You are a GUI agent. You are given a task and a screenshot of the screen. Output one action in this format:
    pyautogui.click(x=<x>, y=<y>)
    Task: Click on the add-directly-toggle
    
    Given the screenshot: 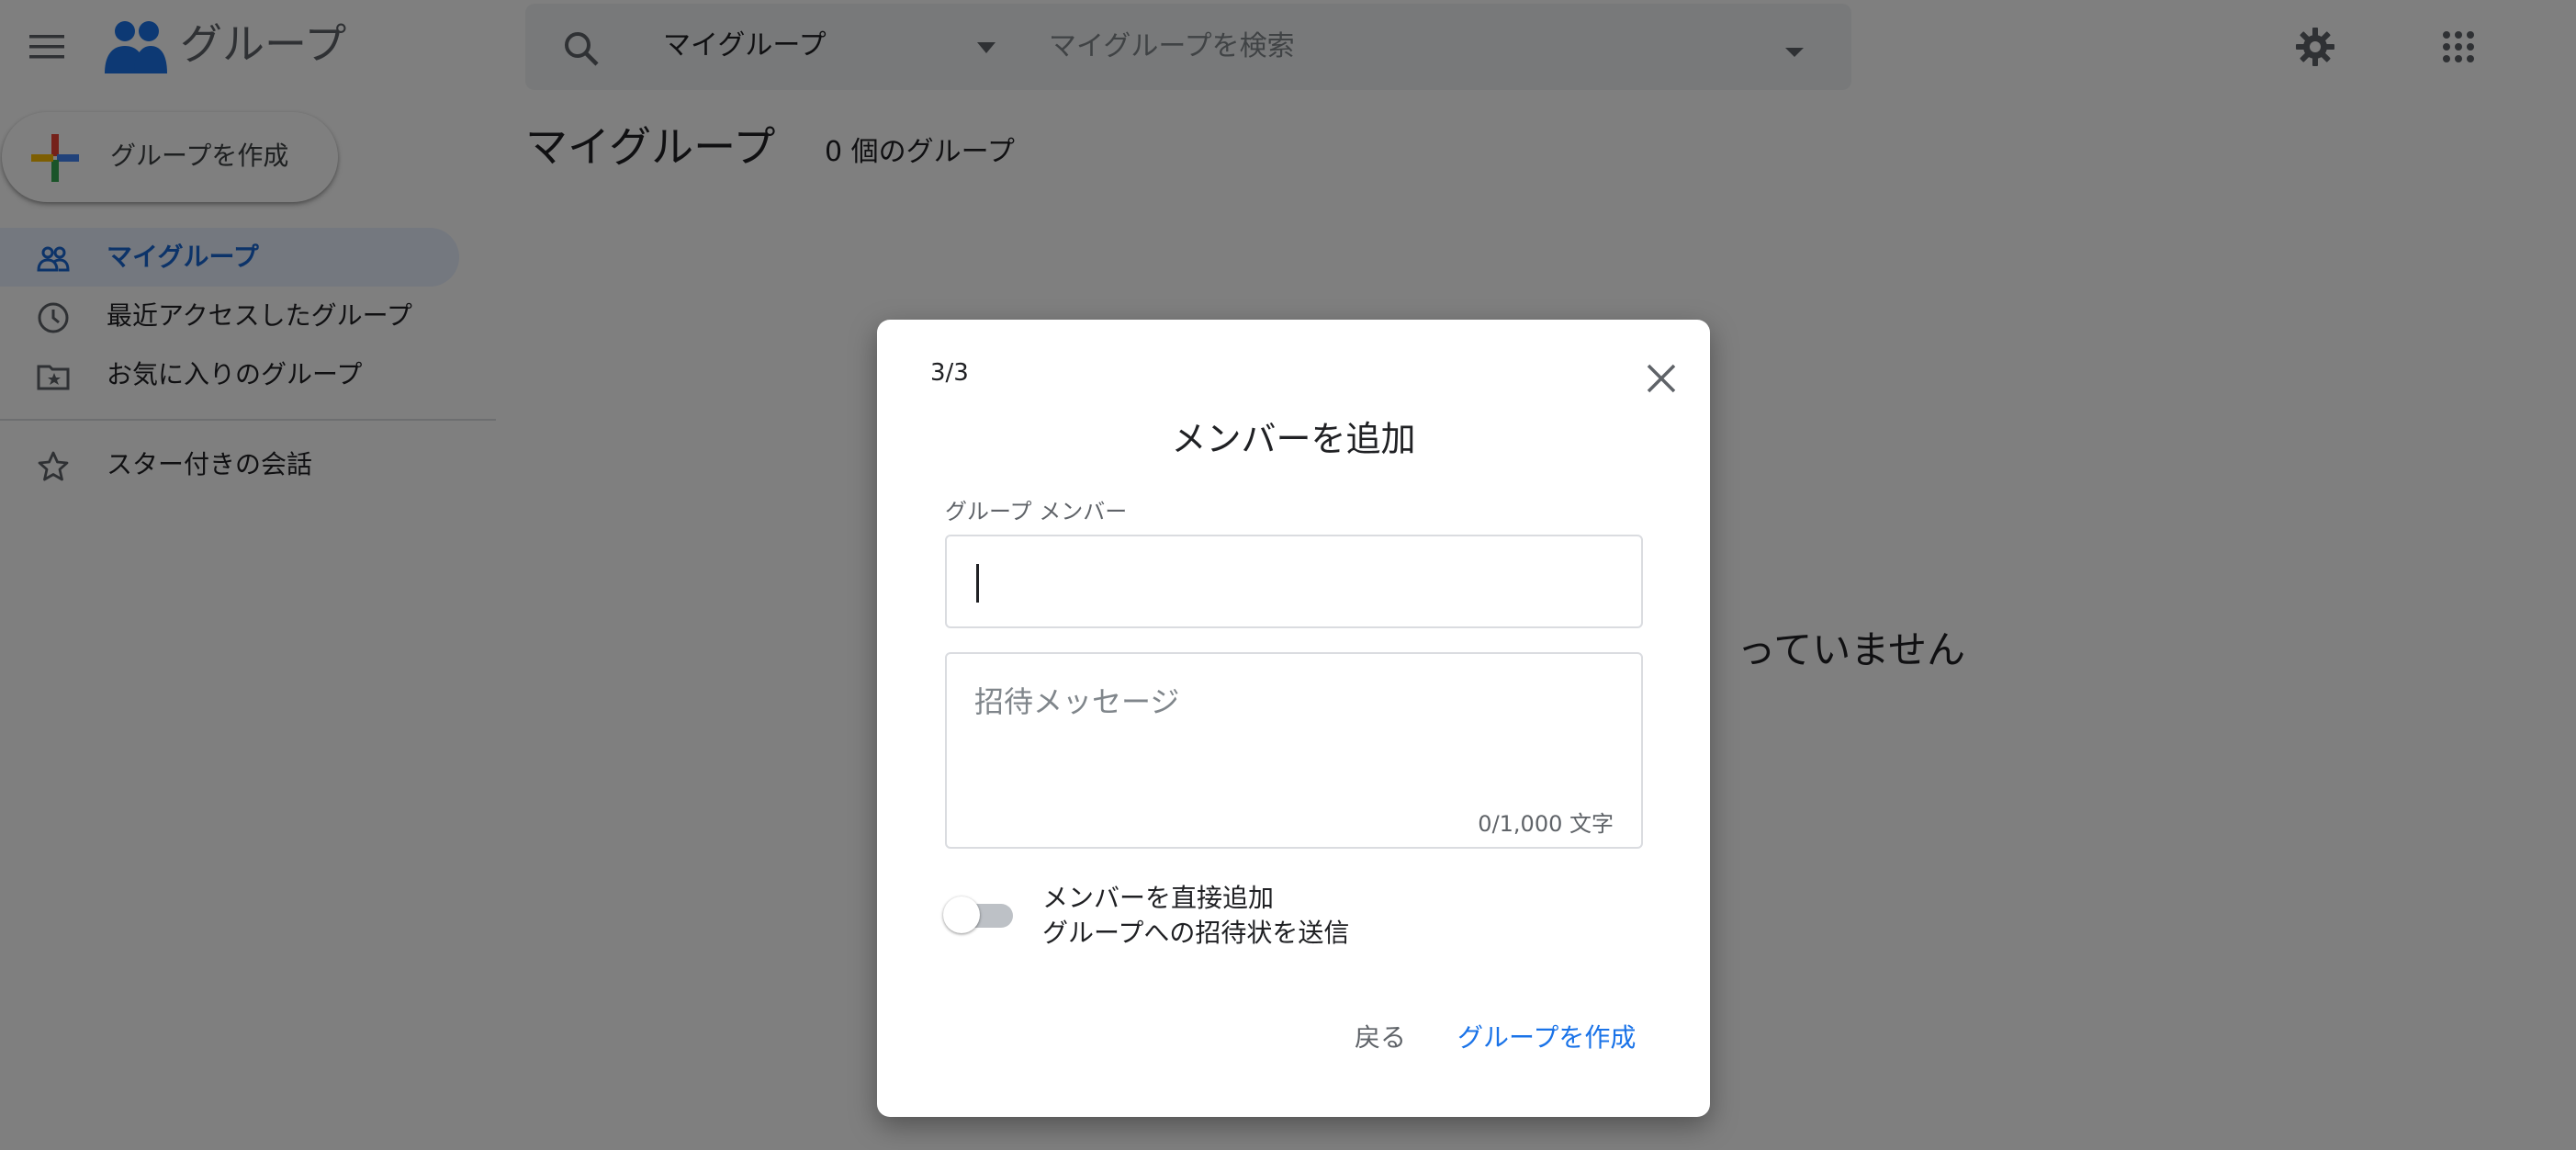 What is the action you would take?
    pyautogui.click(x=980, y=915)
    